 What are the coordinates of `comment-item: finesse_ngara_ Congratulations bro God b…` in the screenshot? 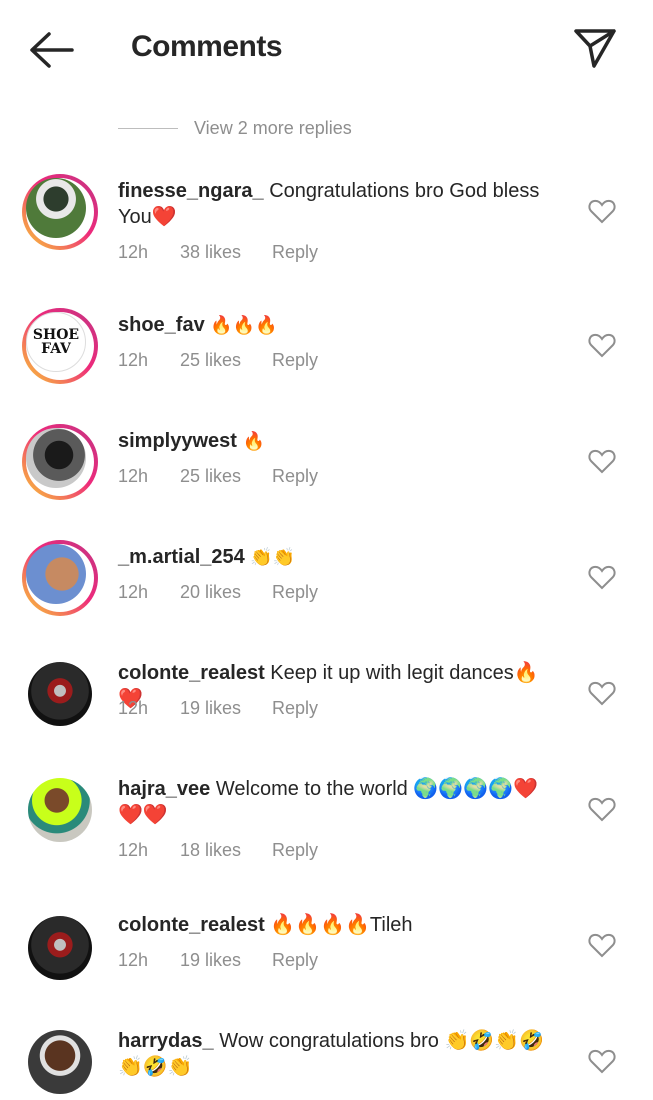 It's located at (326, 223).